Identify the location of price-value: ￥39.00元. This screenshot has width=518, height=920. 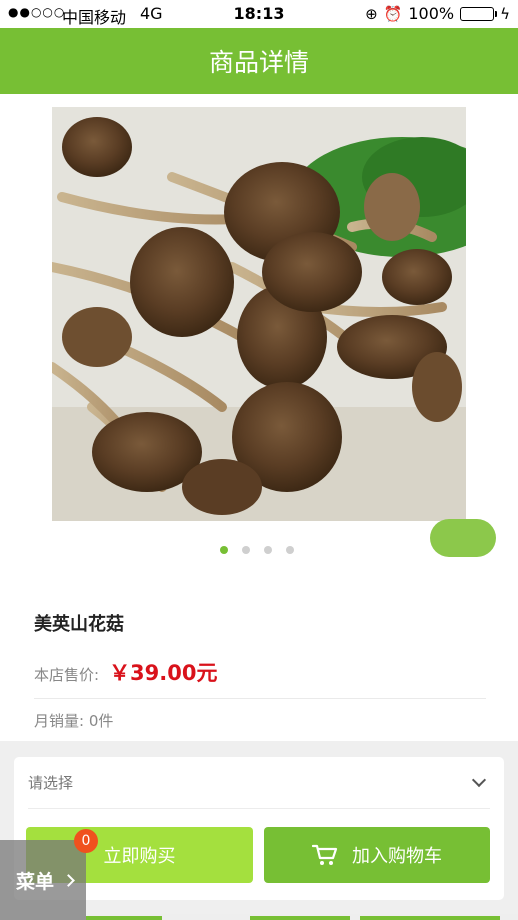
(163, 673).